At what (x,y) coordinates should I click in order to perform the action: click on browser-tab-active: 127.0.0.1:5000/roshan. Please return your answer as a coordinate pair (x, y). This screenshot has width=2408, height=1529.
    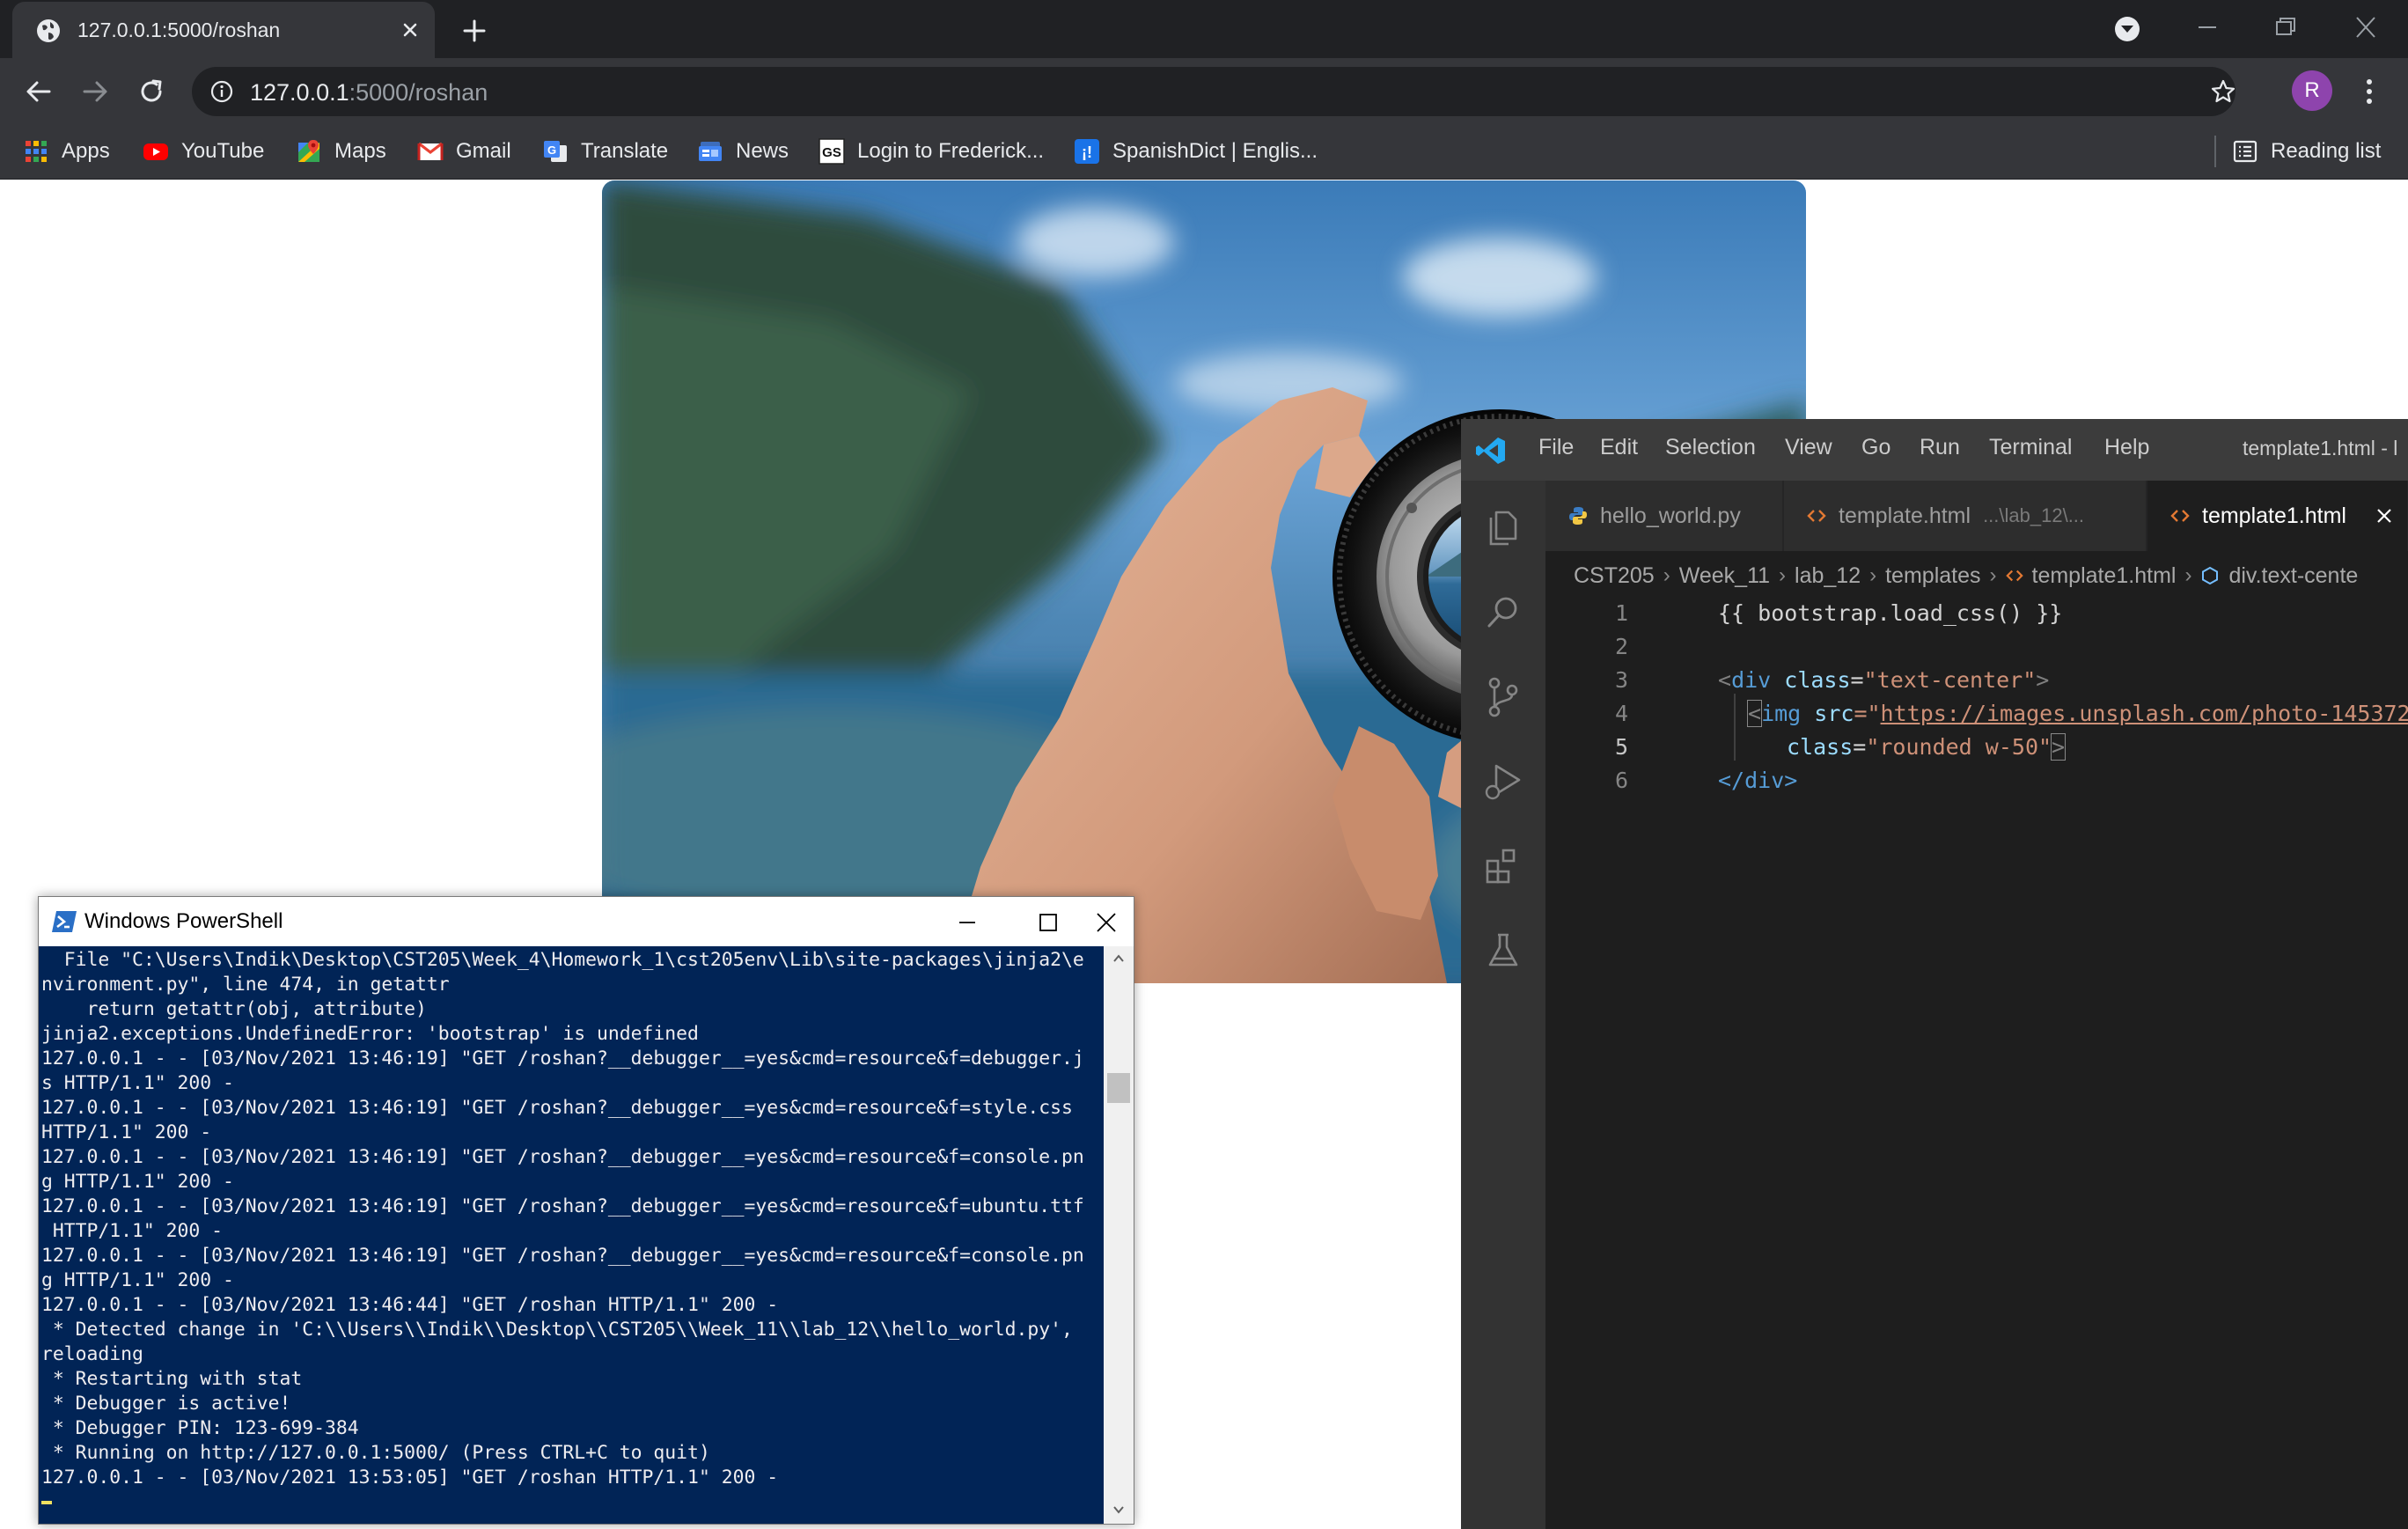
    Looking at the image, I should click on (223, 30).